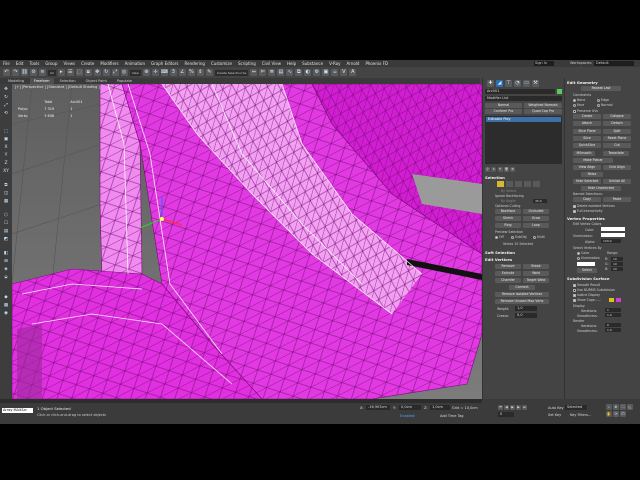 This screenshot has height=480, width=640. What do you see at coordinates (526, 83) in the screenshot?
I see `display-tab-icon: ▭` at bounding box center [526, 83].